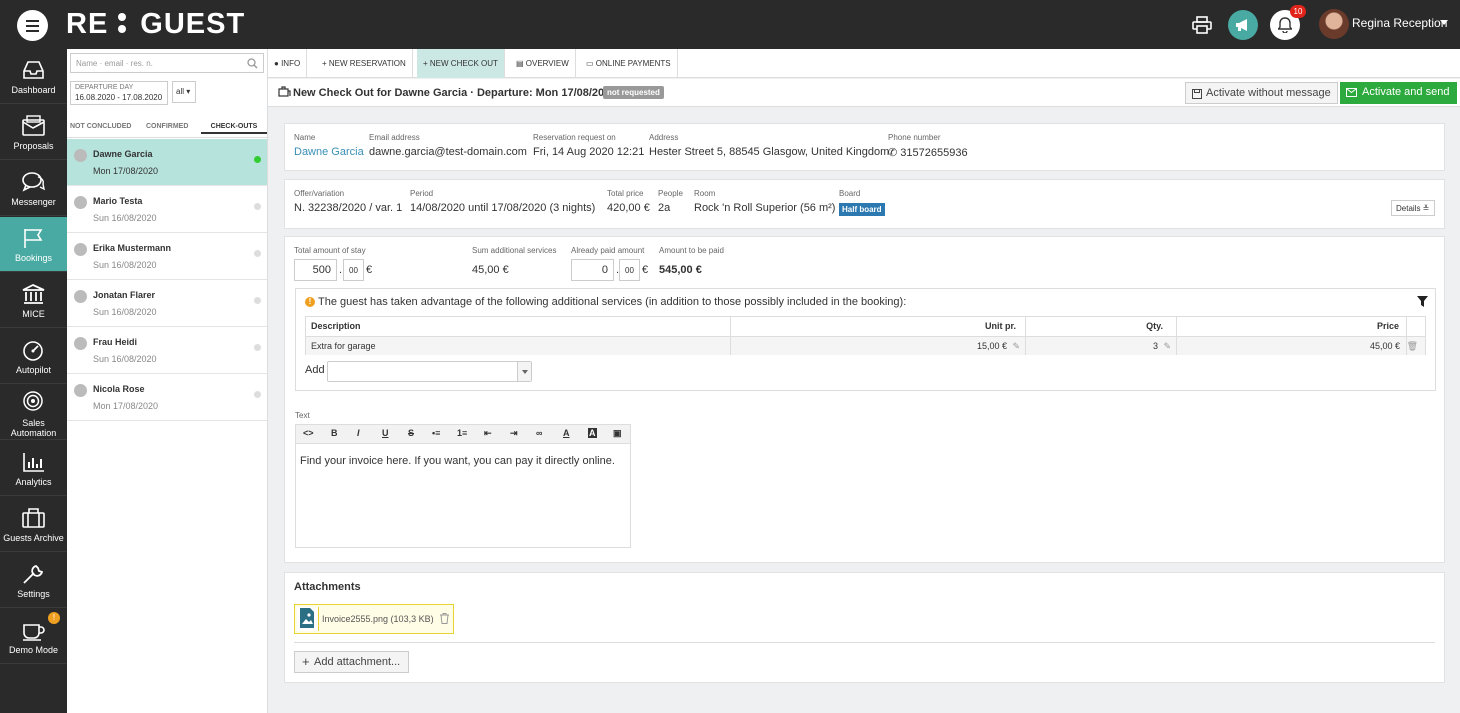  Describe the element at coordinates (628, 208) in the screenshot. I see `offer-price: 420,00 €` at that location.